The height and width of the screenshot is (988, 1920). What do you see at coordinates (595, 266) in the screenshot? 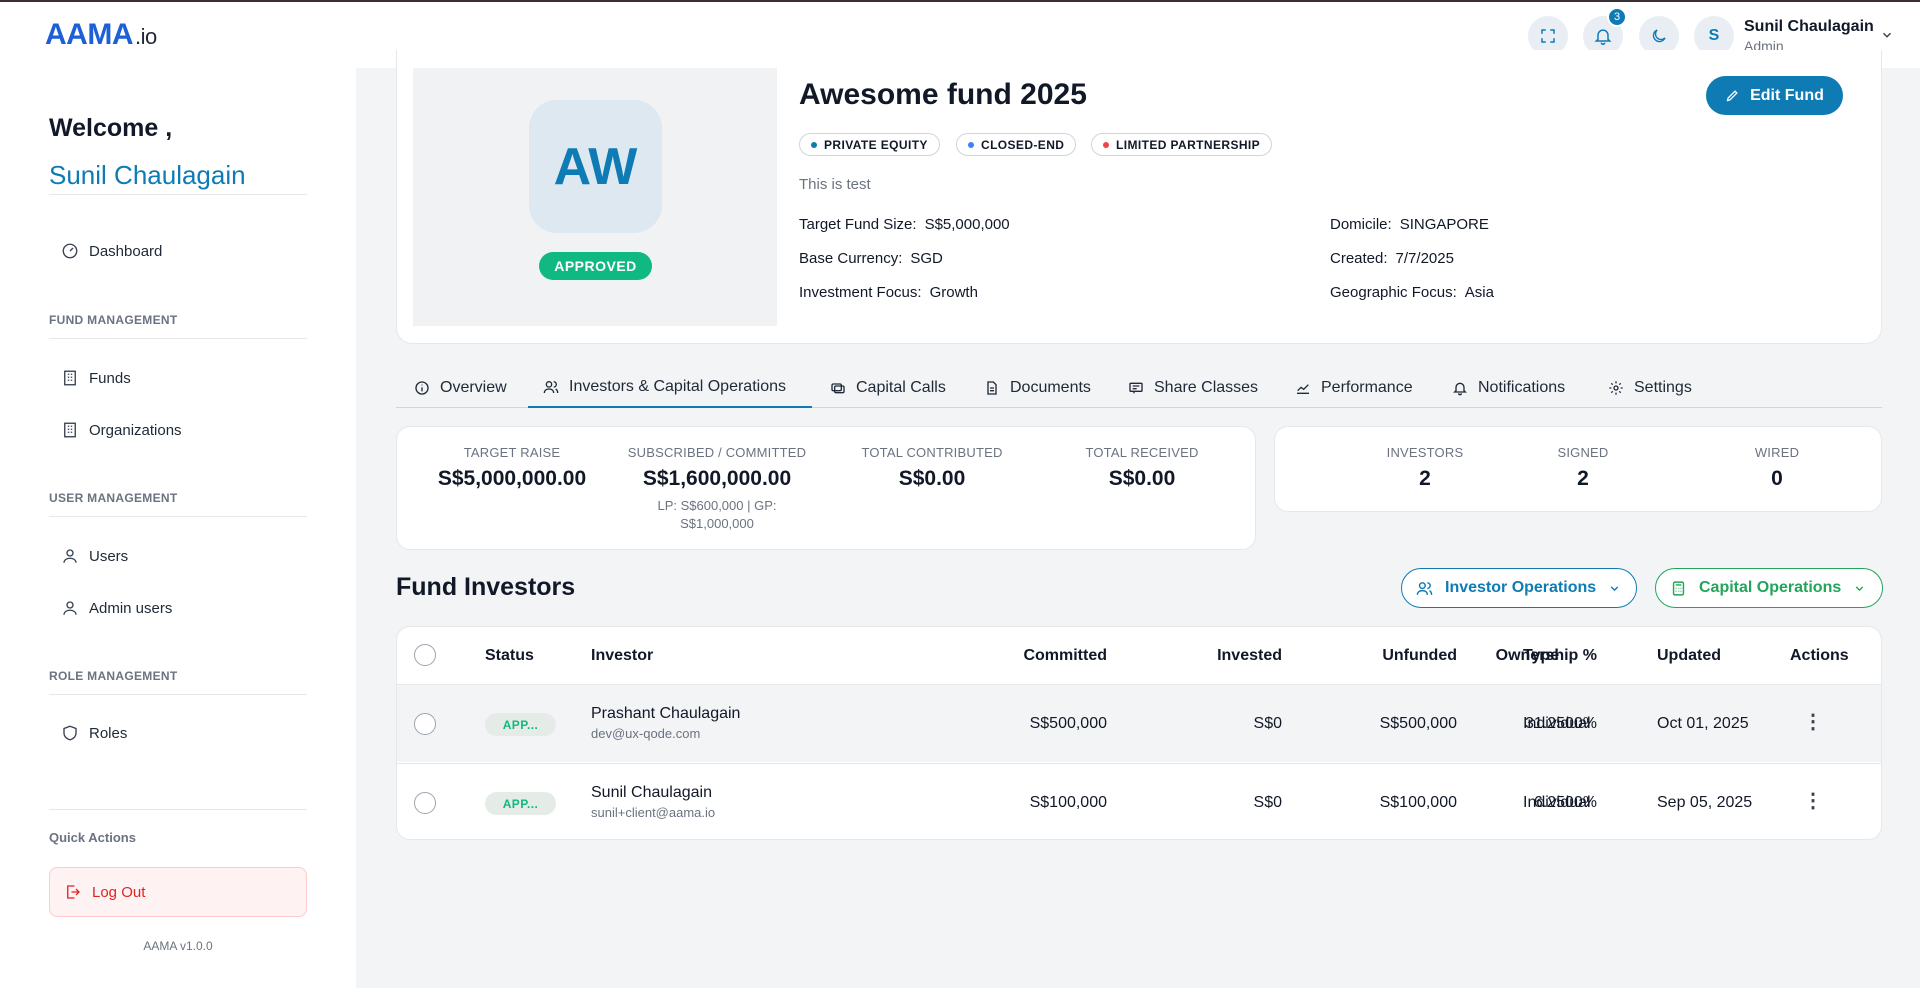
I see `fund-status-badge: APPROVED` at bounding box center [595, 266].